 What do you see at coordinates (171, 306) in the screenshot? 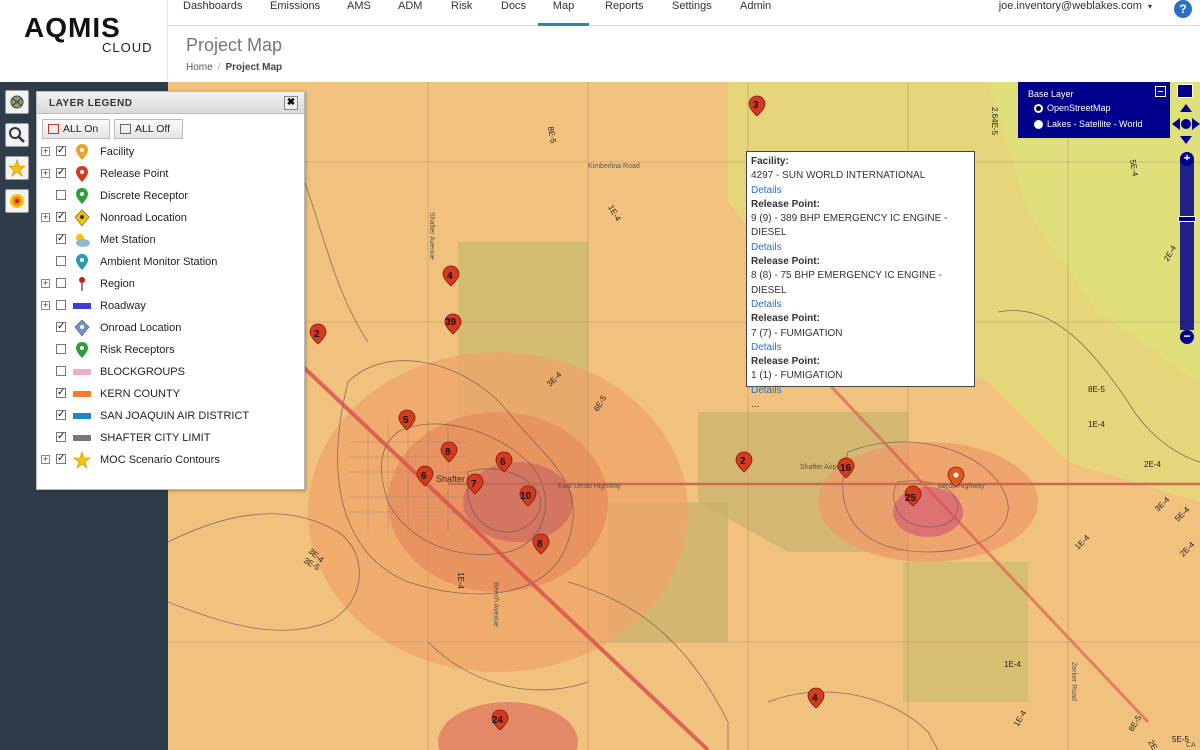
I see `legend-item: + Roadway` at bounding box center [171, 306].